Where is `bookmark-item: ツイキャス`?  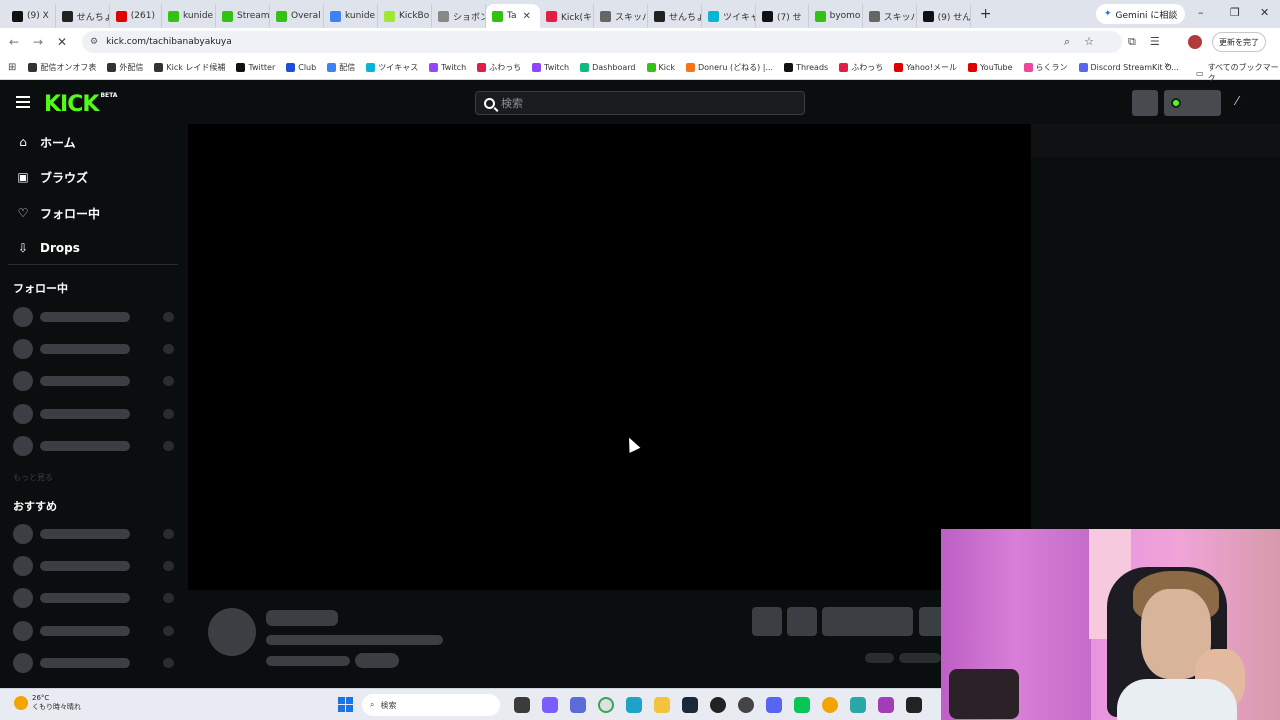 bookmark-item: ツイキャス is located at coordinates (392, 67).